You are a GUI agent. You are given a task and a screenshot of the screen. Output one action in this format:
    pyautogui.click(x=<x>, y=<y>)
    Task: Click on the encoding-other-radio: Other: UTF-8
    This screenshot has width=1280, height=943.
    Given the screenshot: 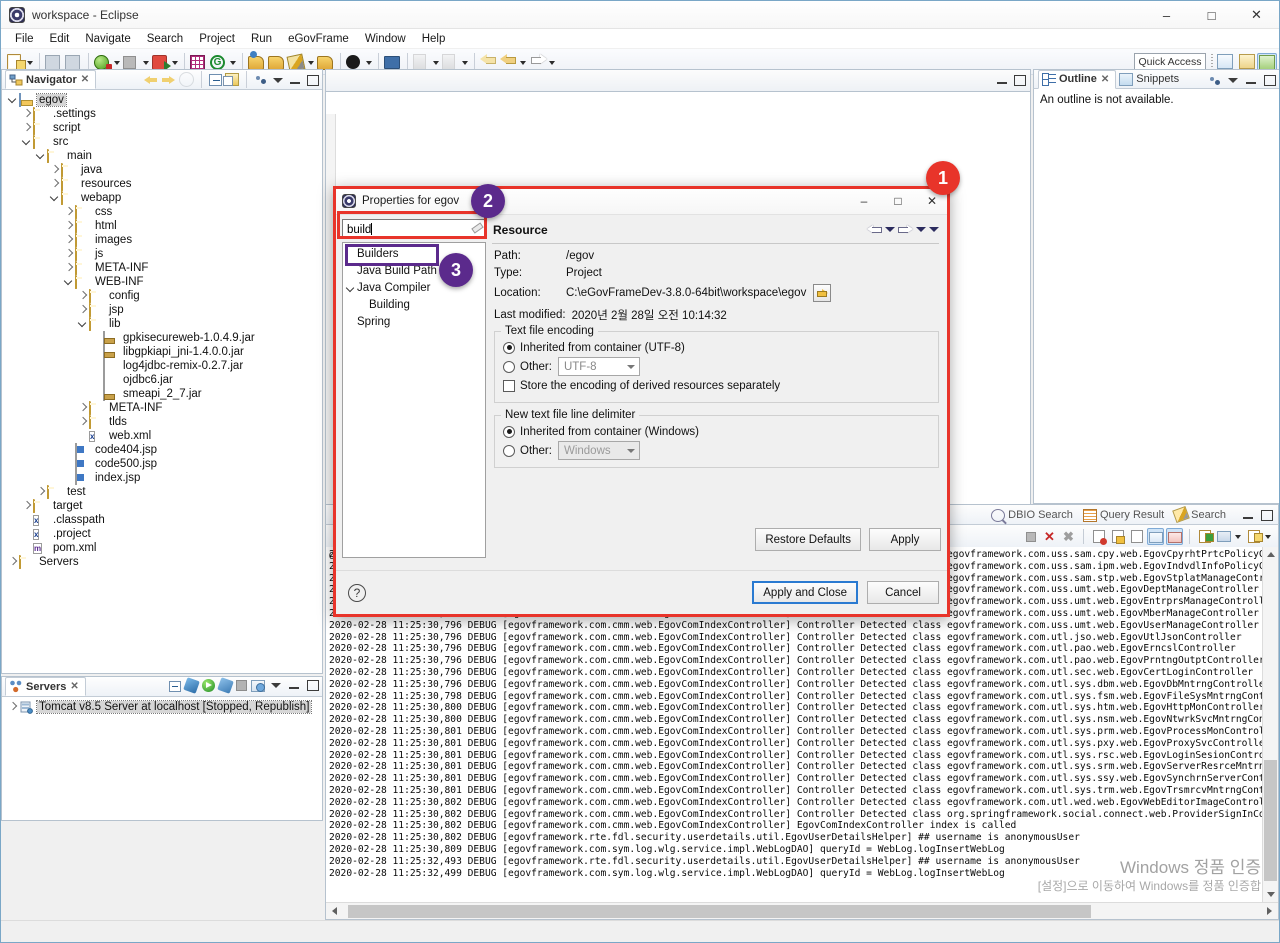 What is the action you would take?
    pyautogui.click(x=716, y=366)
    